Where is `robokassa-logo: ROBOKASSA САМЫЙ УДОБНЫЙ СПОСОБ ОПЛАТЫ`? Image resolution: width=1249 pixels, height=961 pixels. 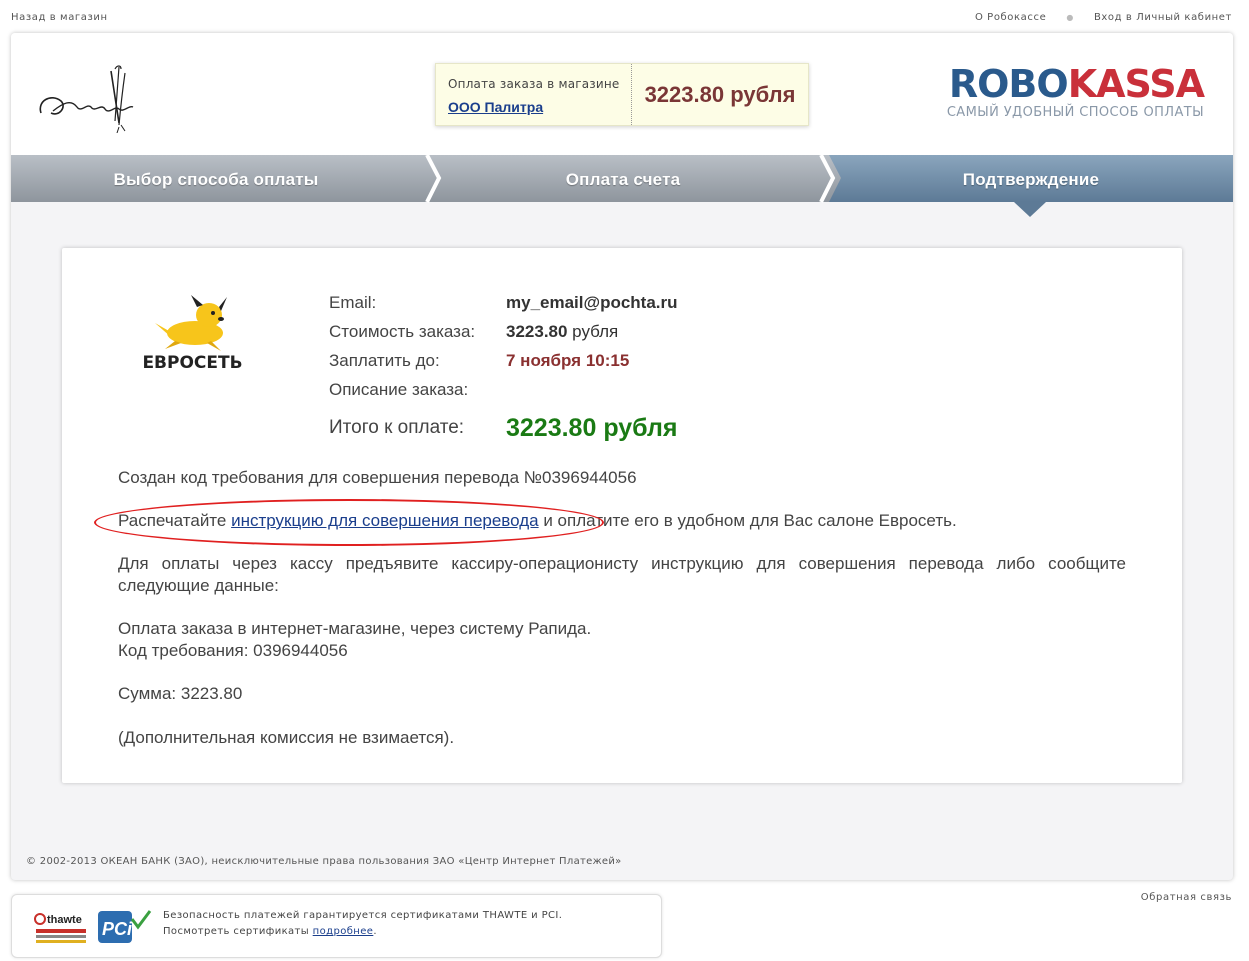
robokassa-logo: ROBOKASSA САМЫЙ УДОБНЫЙ СПОСОБ ОПЛАТЫ is located at coordinates (1075, 91).